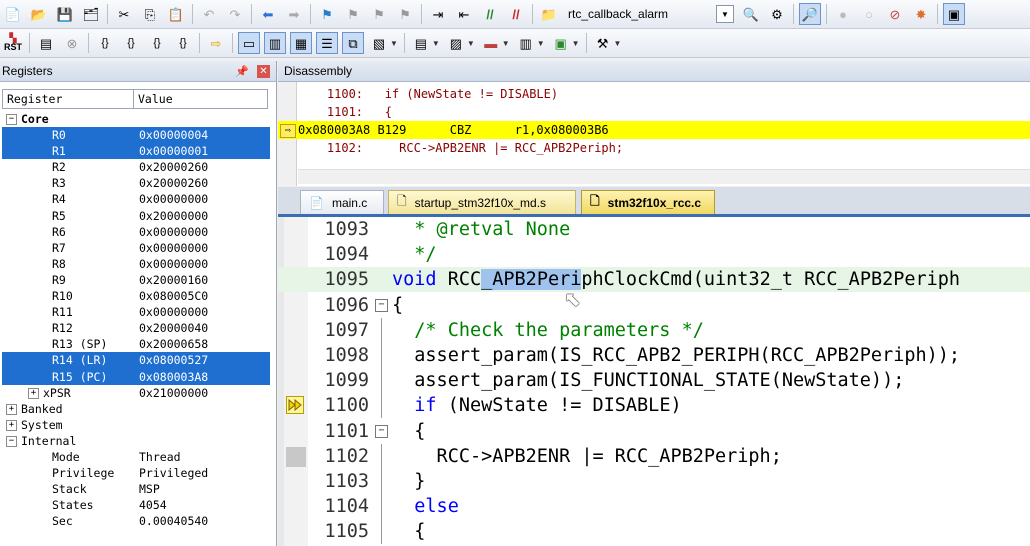  Describe the element at coordinates (482, 202) in the screenshot. I see `tab-startup-s: 🗋 startup_stm32f10x_md.s` at that location.